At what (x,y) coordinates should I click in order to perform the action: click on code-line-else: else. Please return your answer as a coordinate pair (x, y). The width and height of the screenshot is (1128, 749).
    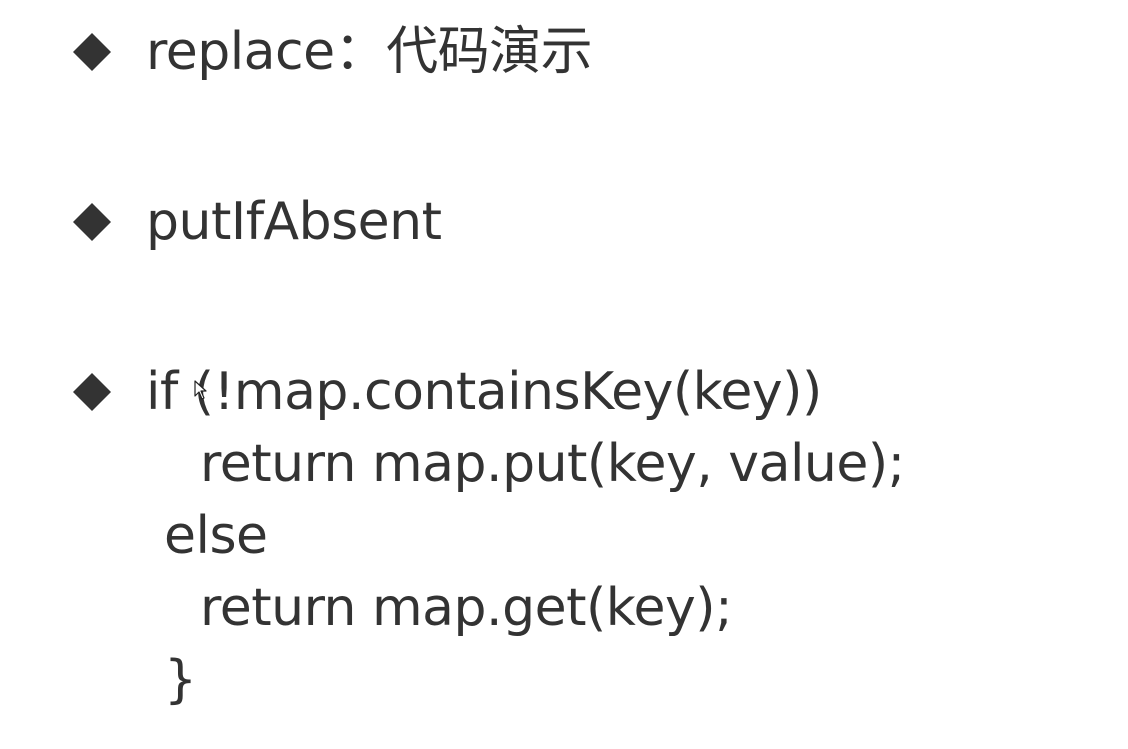
    Looking at the image, I should click on (216, 536).